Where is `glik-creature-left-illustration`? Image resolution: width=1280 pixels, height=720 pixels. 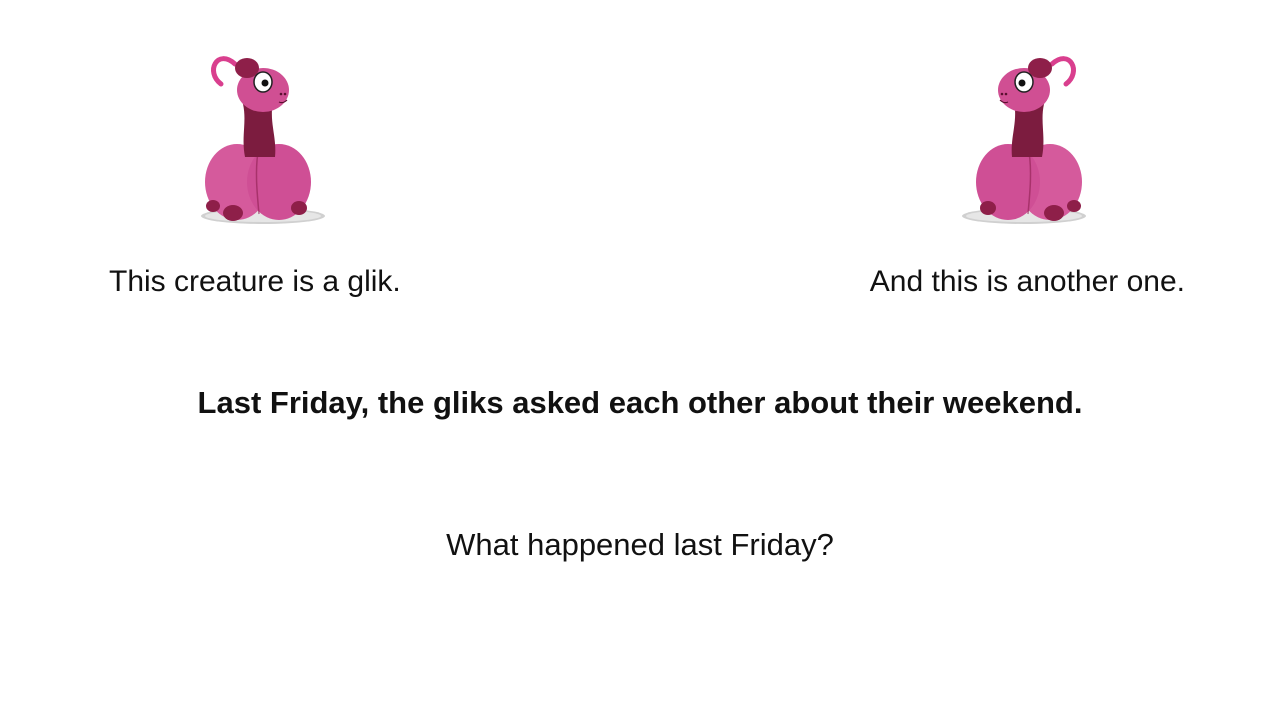
glik-creature-left-illustration is located at coordinates (263, 140).